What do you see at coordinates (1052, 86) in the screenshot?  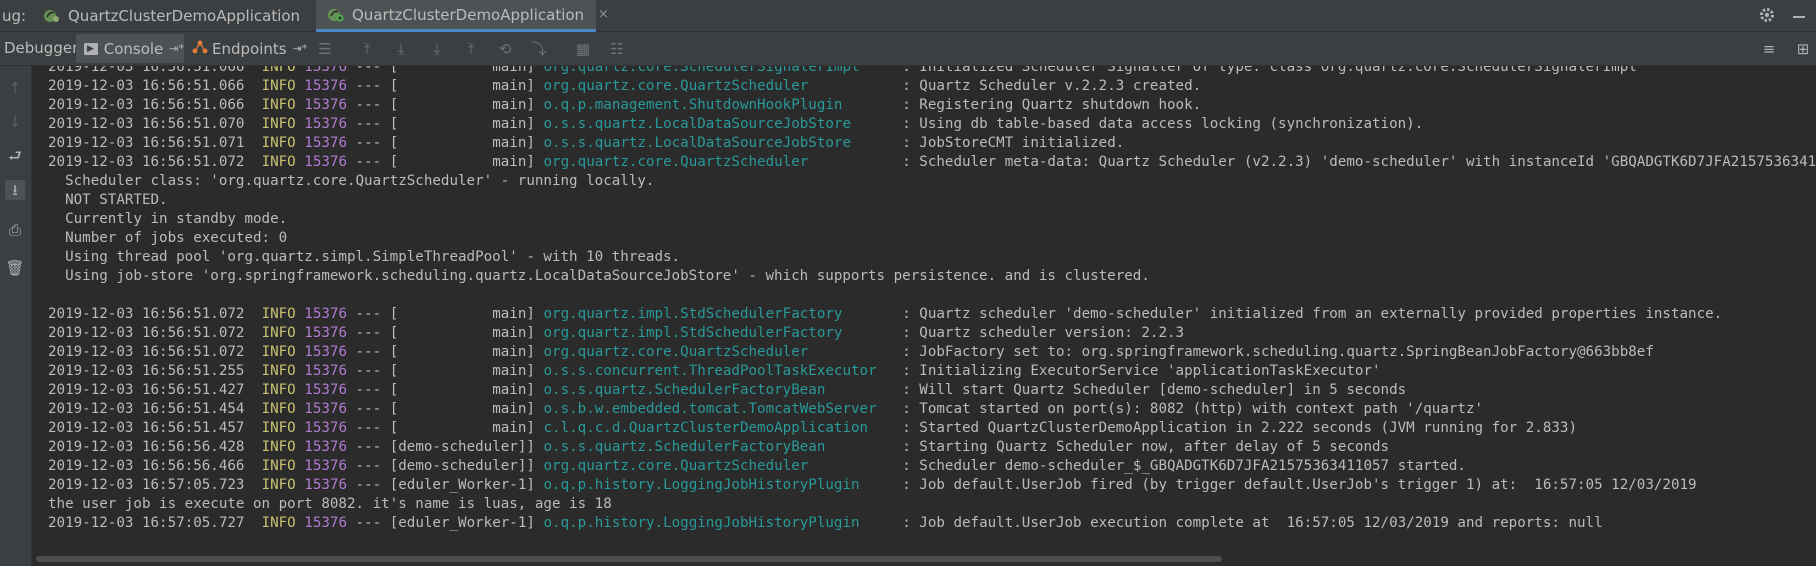 I see `log-message: : Quartz Scheduler v.2.2.3 created.` at bounding box center [1052, 86].